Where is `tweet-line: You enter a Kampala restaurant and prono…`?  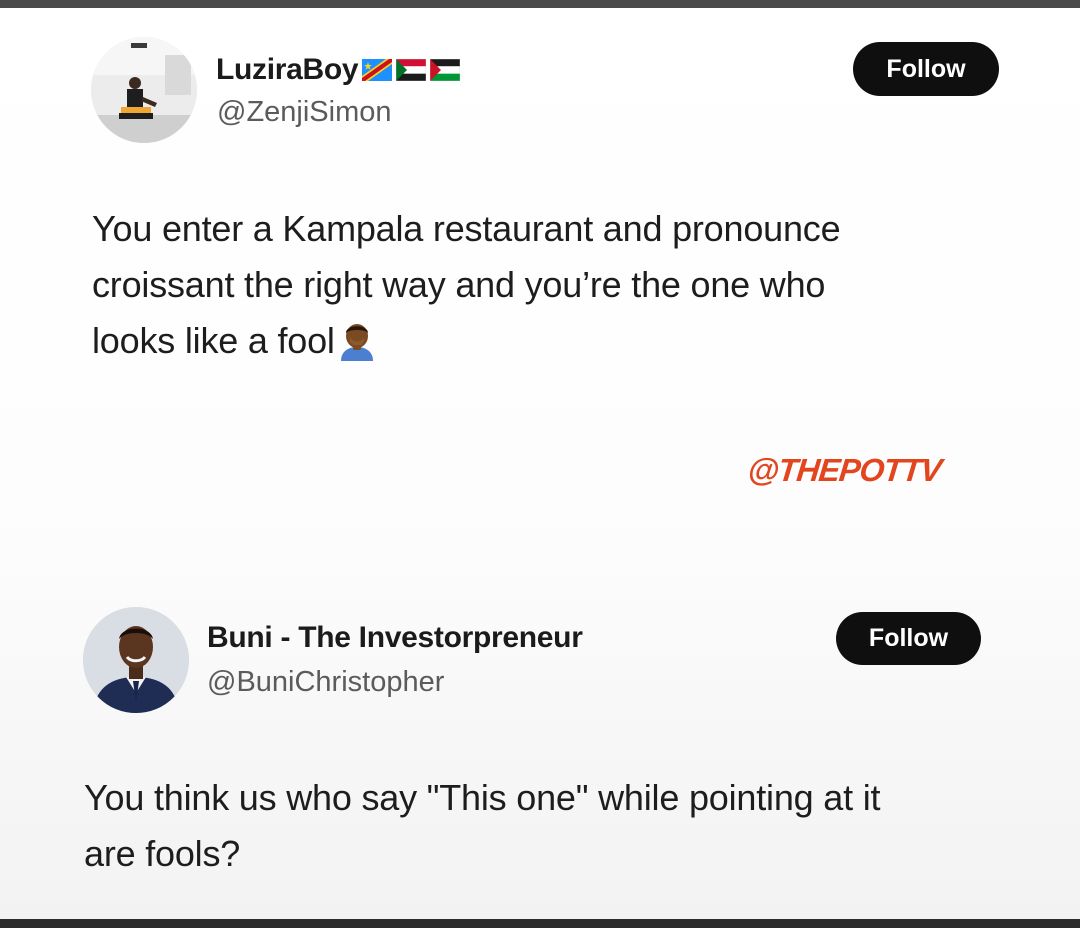
tweet-line: You enter a Kampala restaurant and prono… is located at coordinates (466, 228).